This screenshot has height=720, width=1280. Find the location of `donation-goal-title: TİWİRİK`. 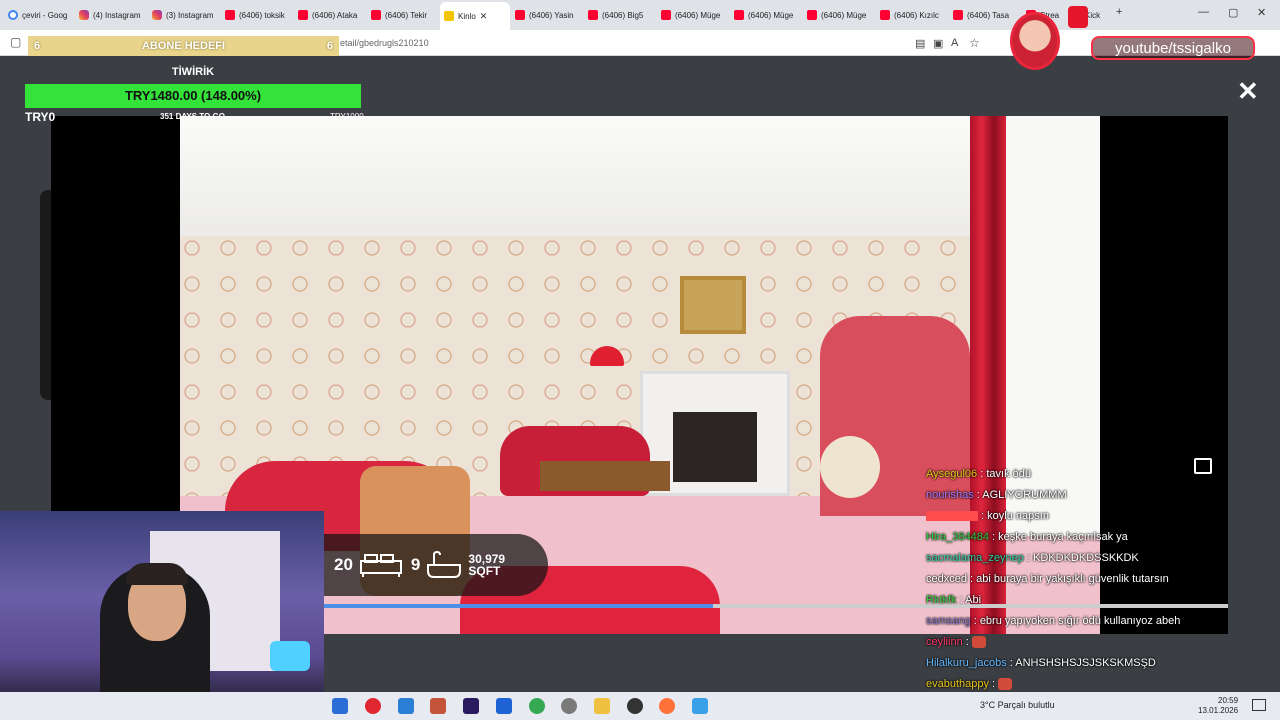

donation-goal-title: TİWİRİK is located at coordinates (193, 72).